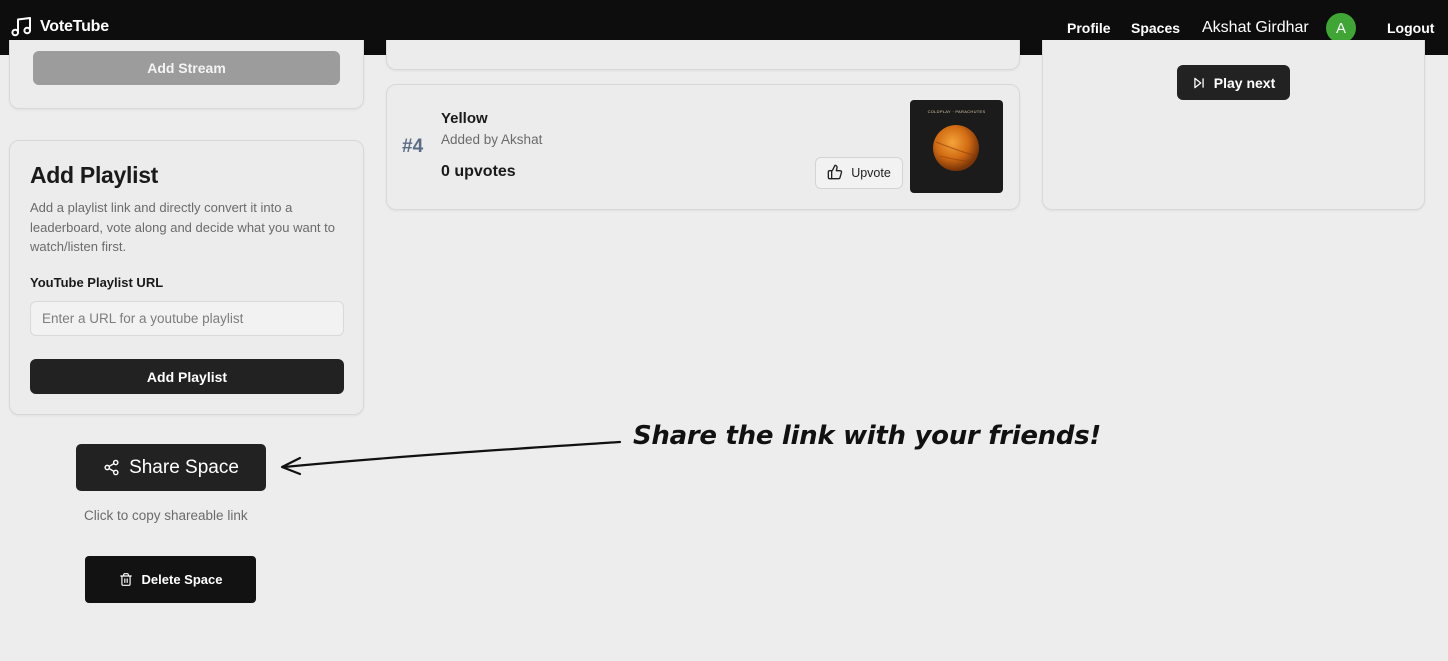 The width and height of the screenshot is (1448, 661). I want to click on song-upvote-count: 0 upvotes, so click(478, 171).